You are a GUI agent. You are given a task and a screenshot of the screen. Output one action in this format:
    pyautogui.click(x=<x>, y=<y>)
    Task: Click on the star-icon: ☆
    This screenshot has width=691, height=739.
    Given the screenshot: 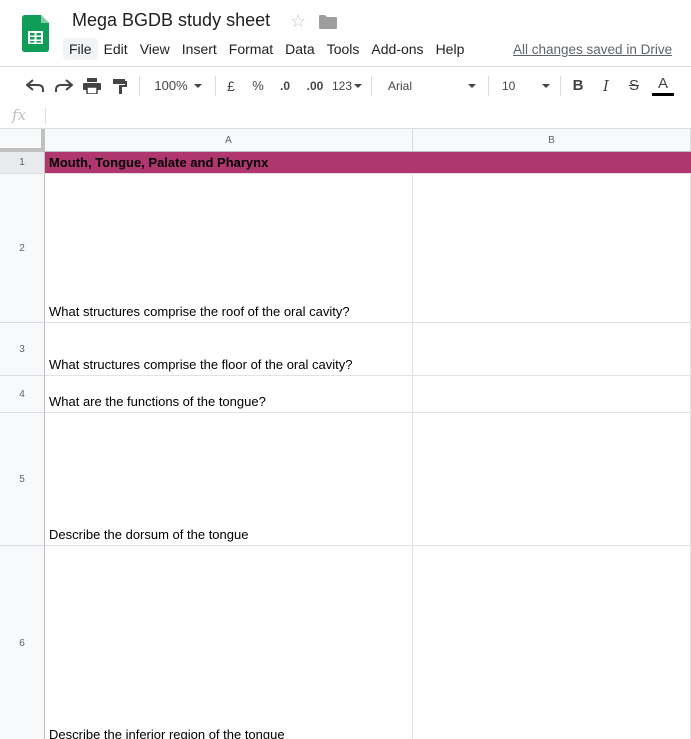 What is the action you would take?
    pyautogui.click(x=298, y=21)
    